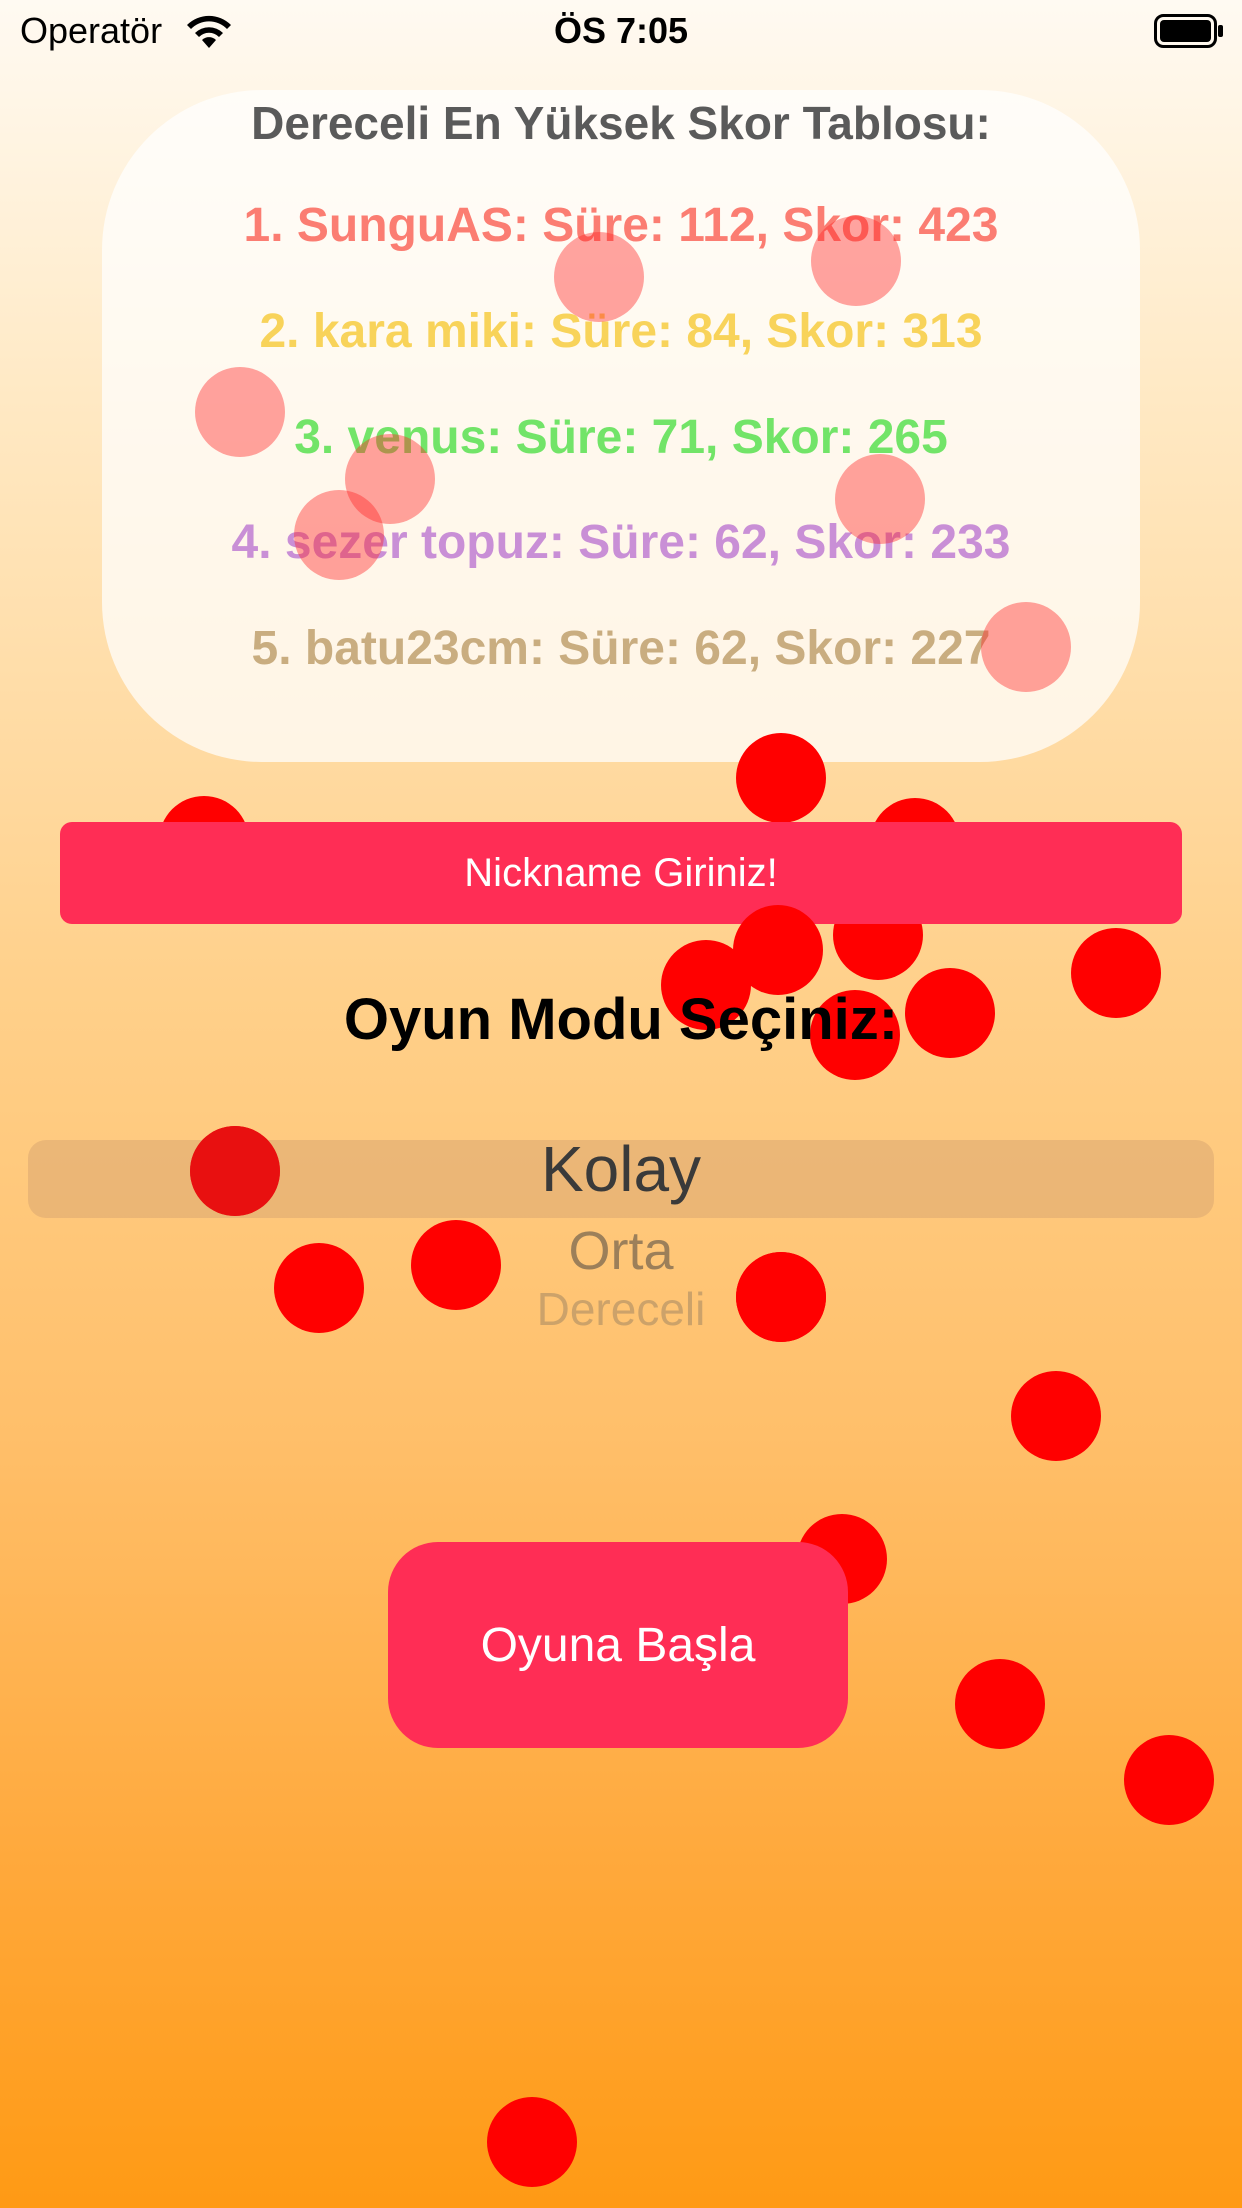  Describe the element at coordinates (621, 1309) in the screenshot. I see `picker-option-dereceli: Dereceli` at that location.